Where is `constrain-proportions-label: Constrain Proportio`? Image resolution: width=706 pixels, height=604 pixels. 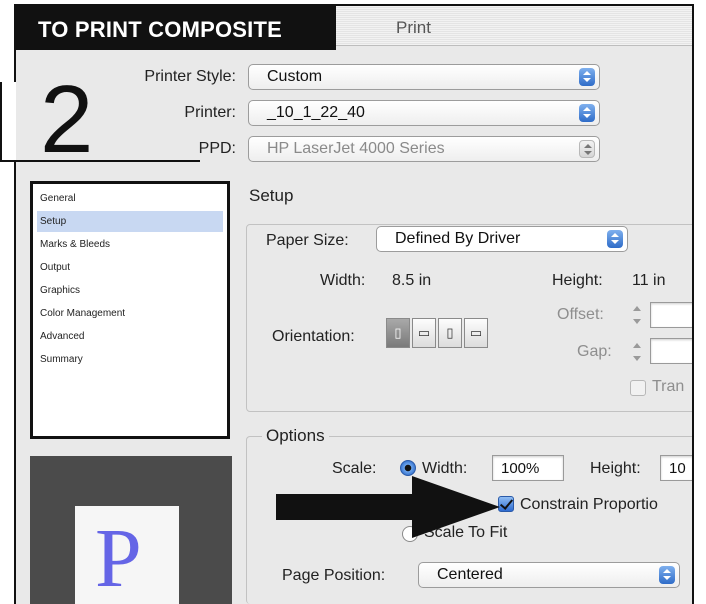
constrain-proportions-label: Constrain Proportio is located at coordinates (589, 504).